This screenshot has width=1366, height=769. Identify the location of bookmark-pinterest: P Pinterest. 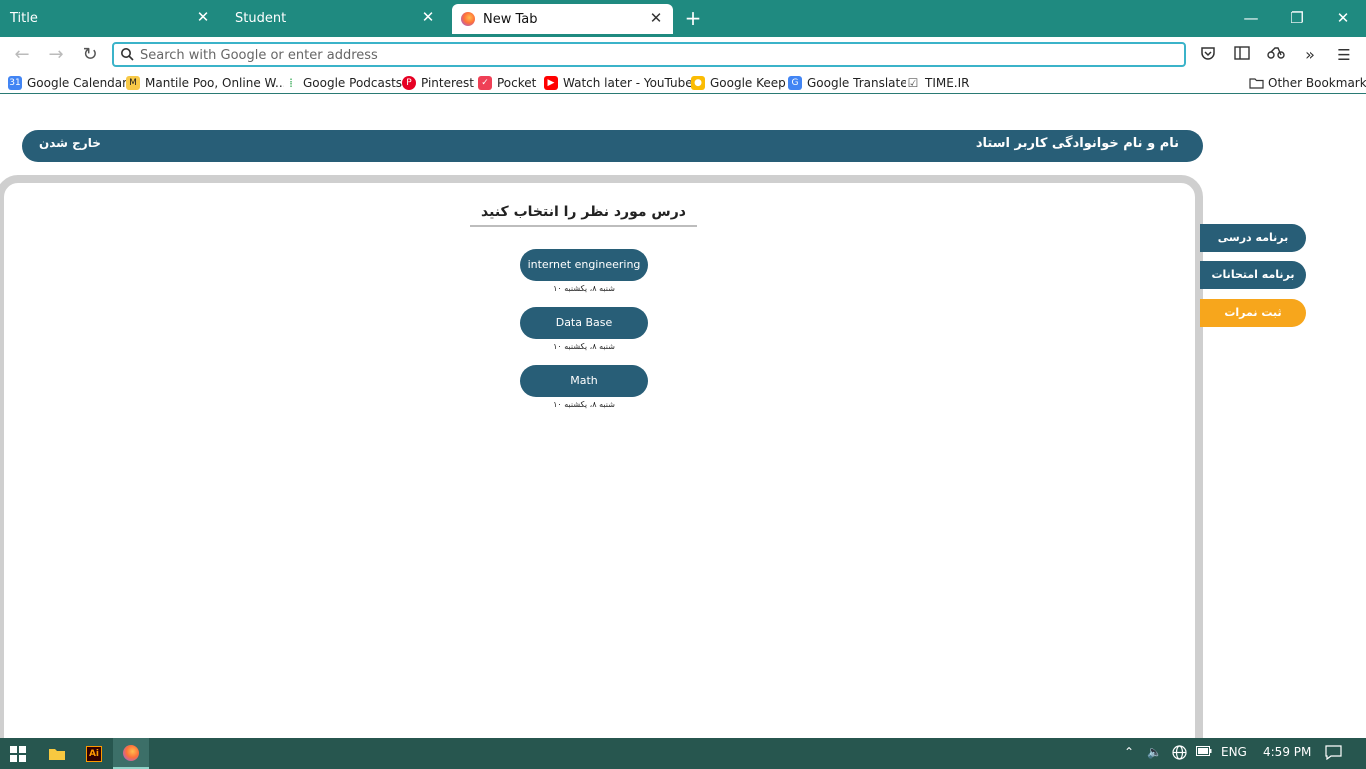
(438, 83).